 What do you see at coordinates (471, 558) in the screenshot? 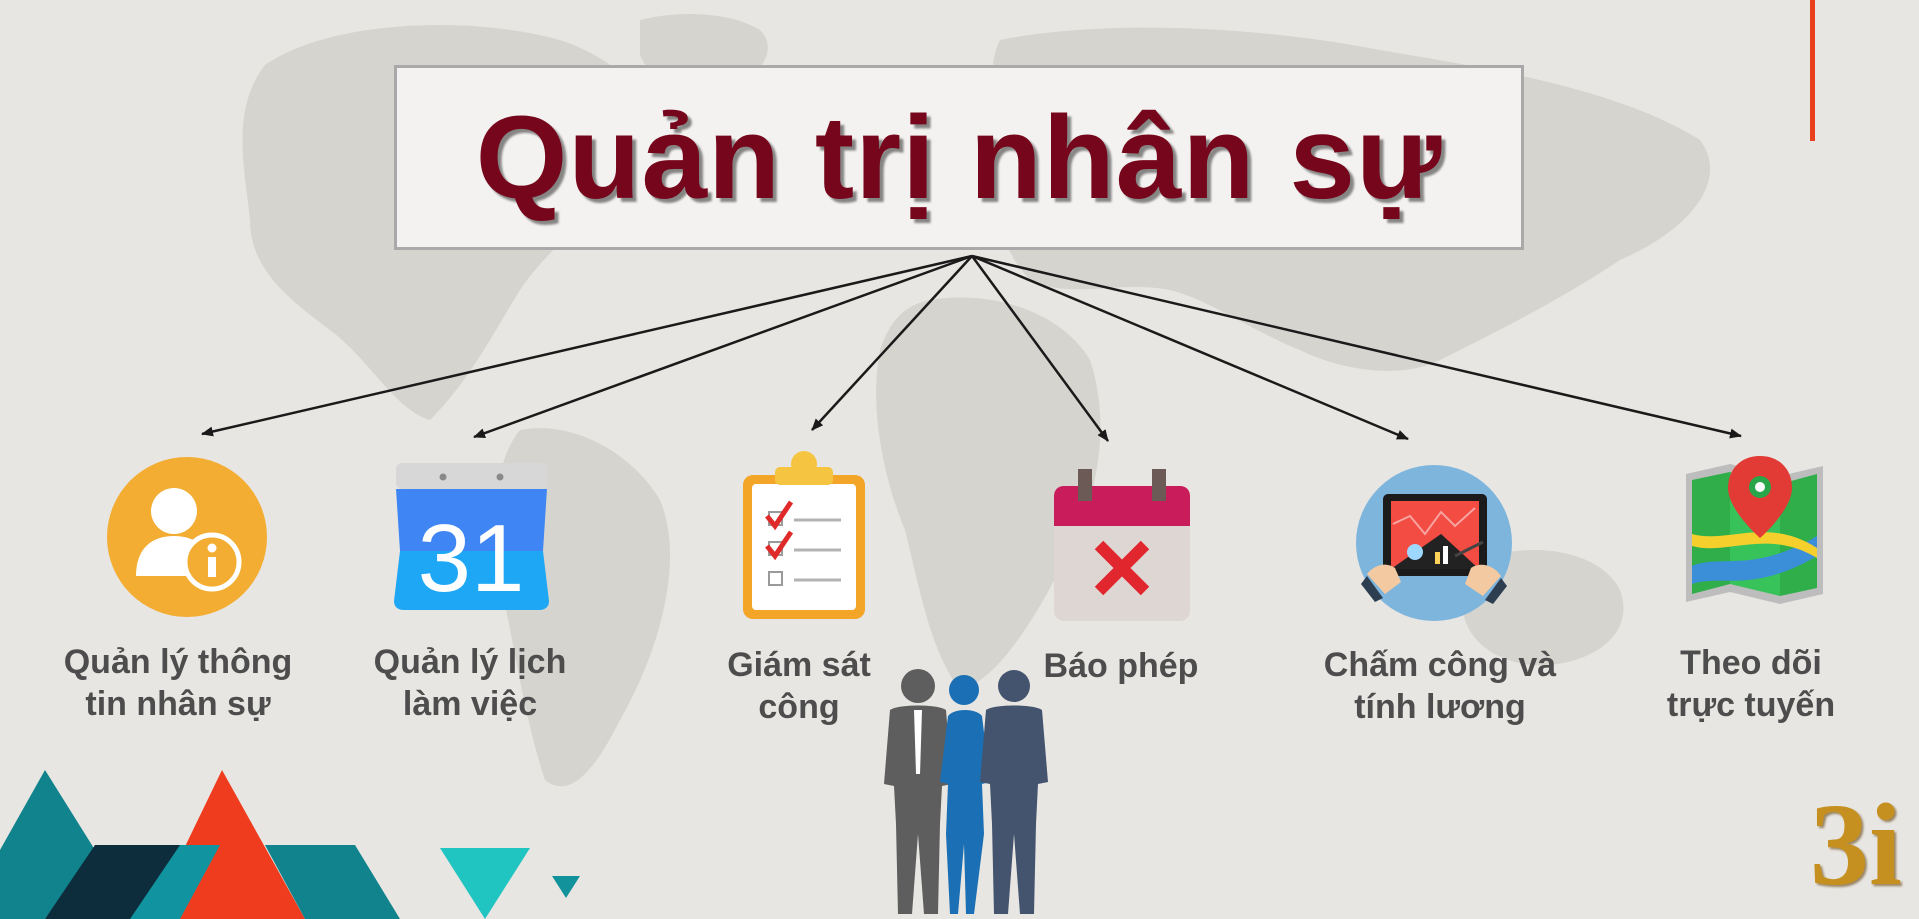
I see `calendar-day-number: 31` at bounding box center [471, 558].